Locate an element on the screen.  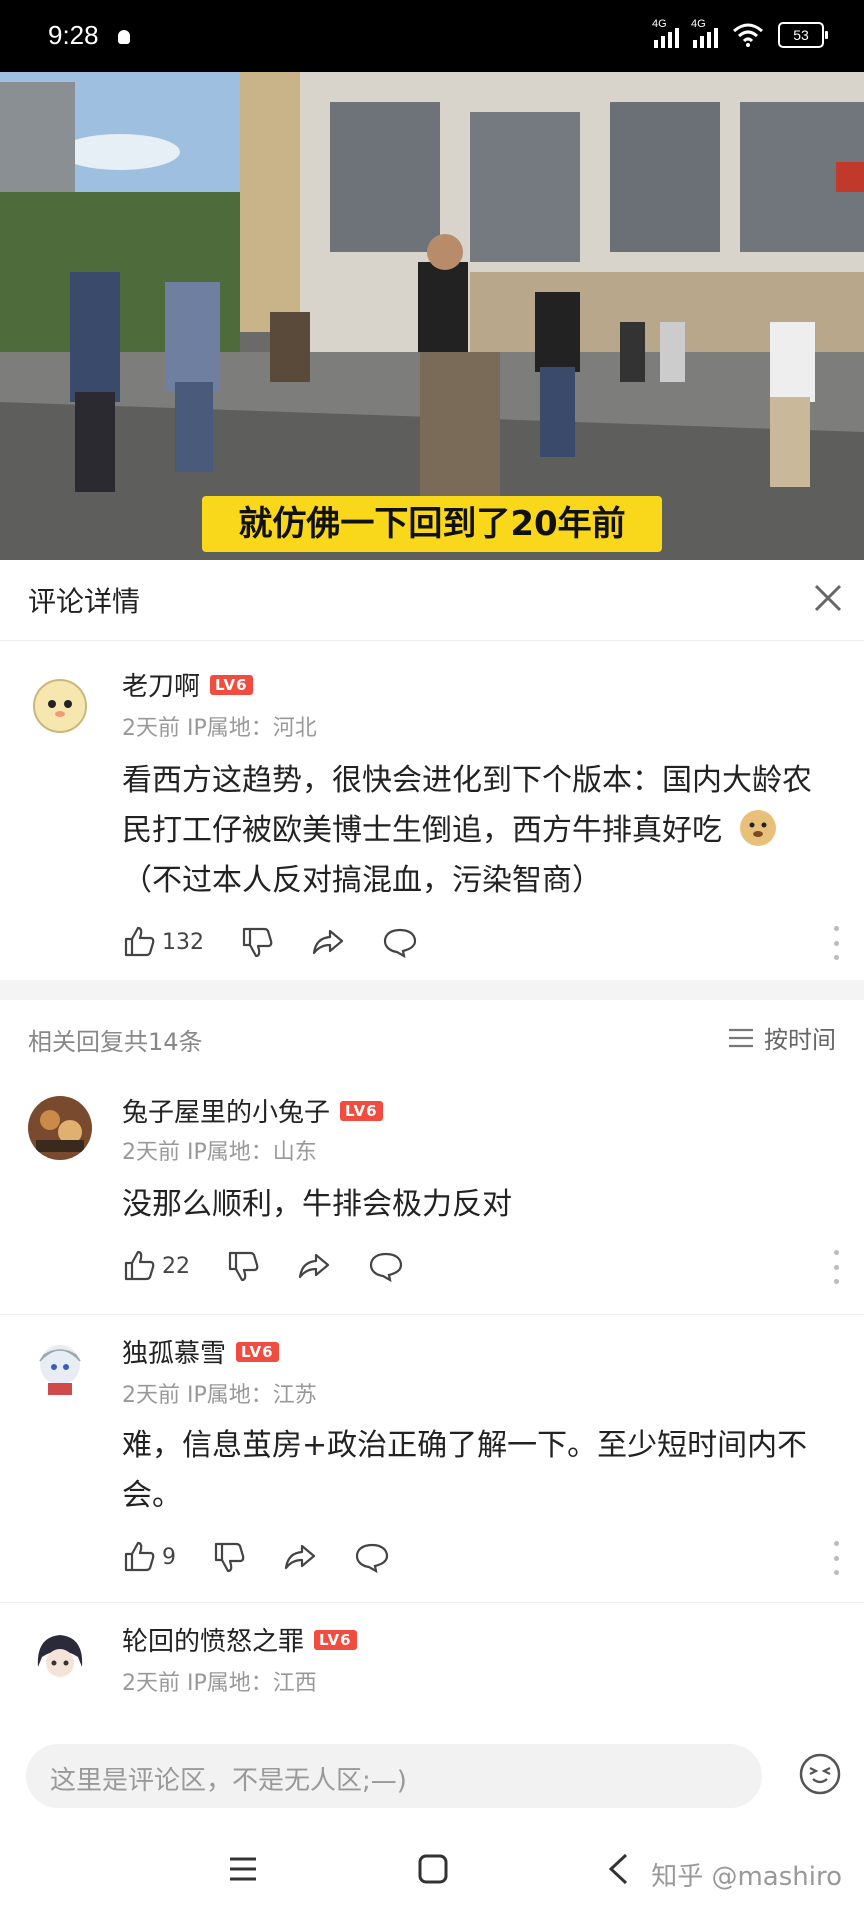
like-count: 22 is located at coordinates (176, 1266).